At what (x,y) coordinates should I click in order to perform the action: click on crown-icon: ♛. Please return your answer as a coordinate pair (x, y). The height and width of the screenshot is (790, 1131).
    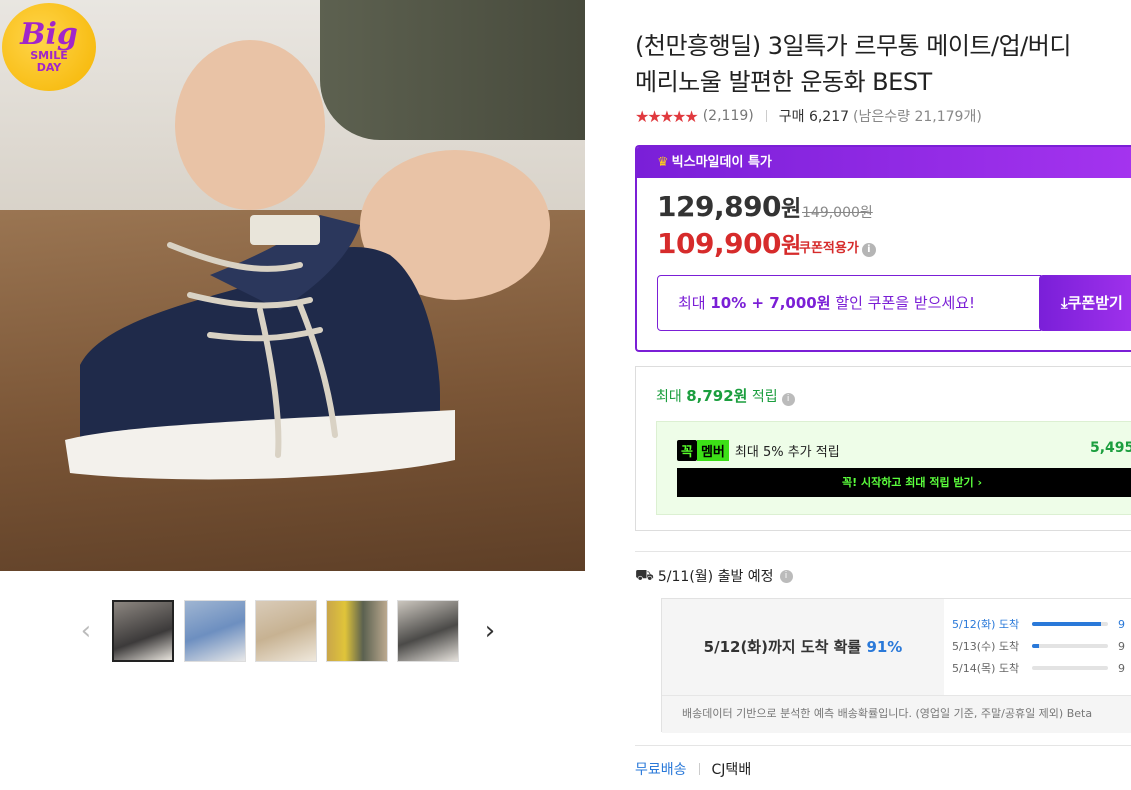
    Looking at the image, I should click on (663, 162).